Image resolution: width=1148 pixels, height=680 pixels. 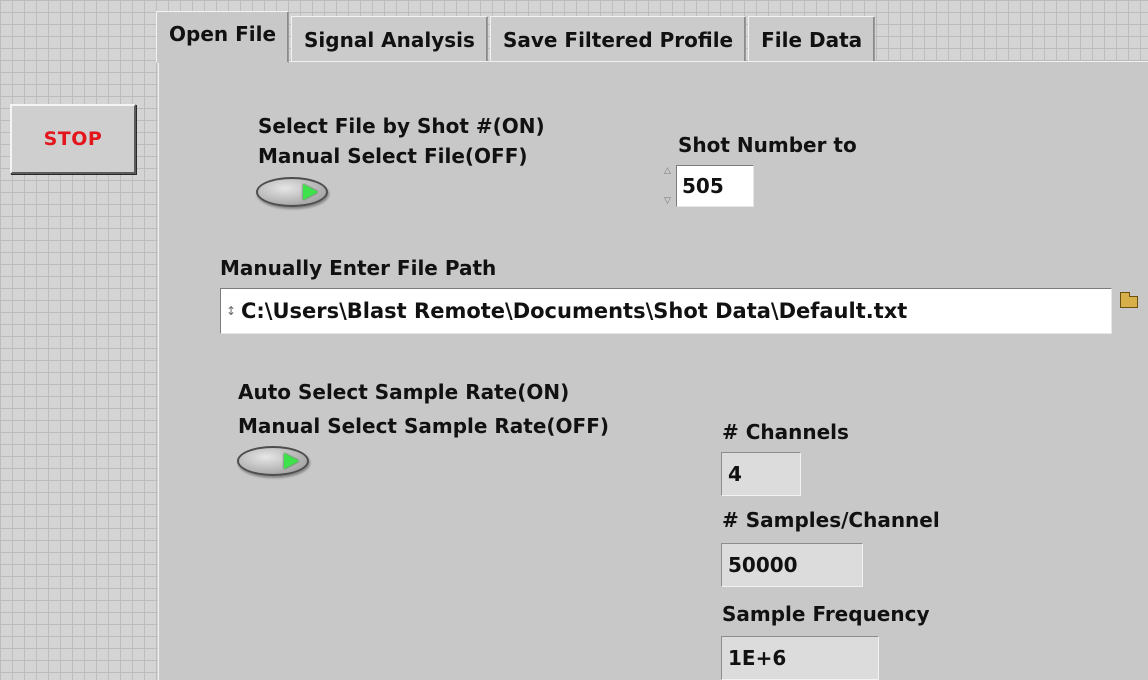 What do you see at coordinates (401, 126) in the screenshot?
I see `select-file-by-shot-label: Select File by Shot #(ON)` at bounding box center [401, 126].